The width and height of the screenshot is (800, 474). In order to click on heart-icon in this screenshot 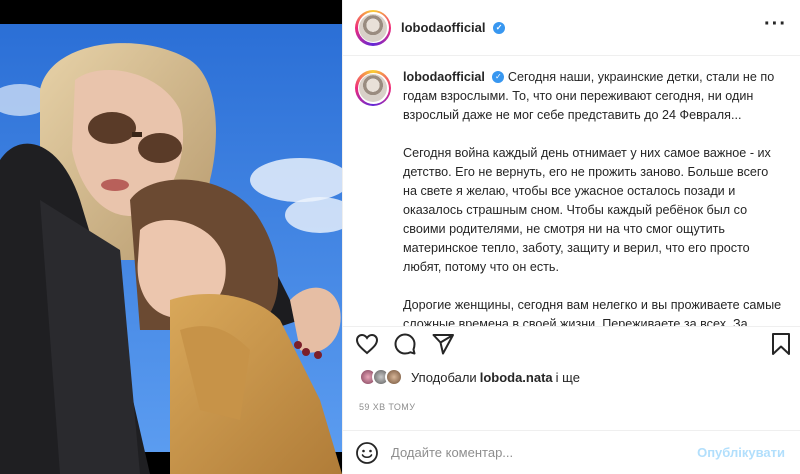, I will do `click(367, 344)`.